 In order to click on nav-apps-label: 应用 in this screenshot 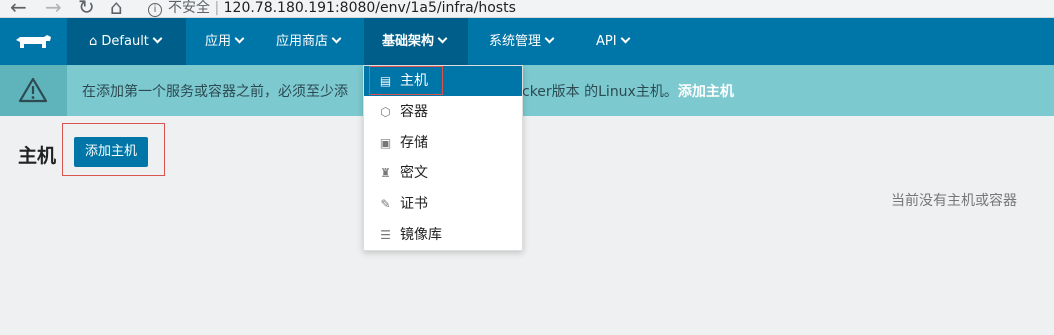, I will do `click(218, 41)`.